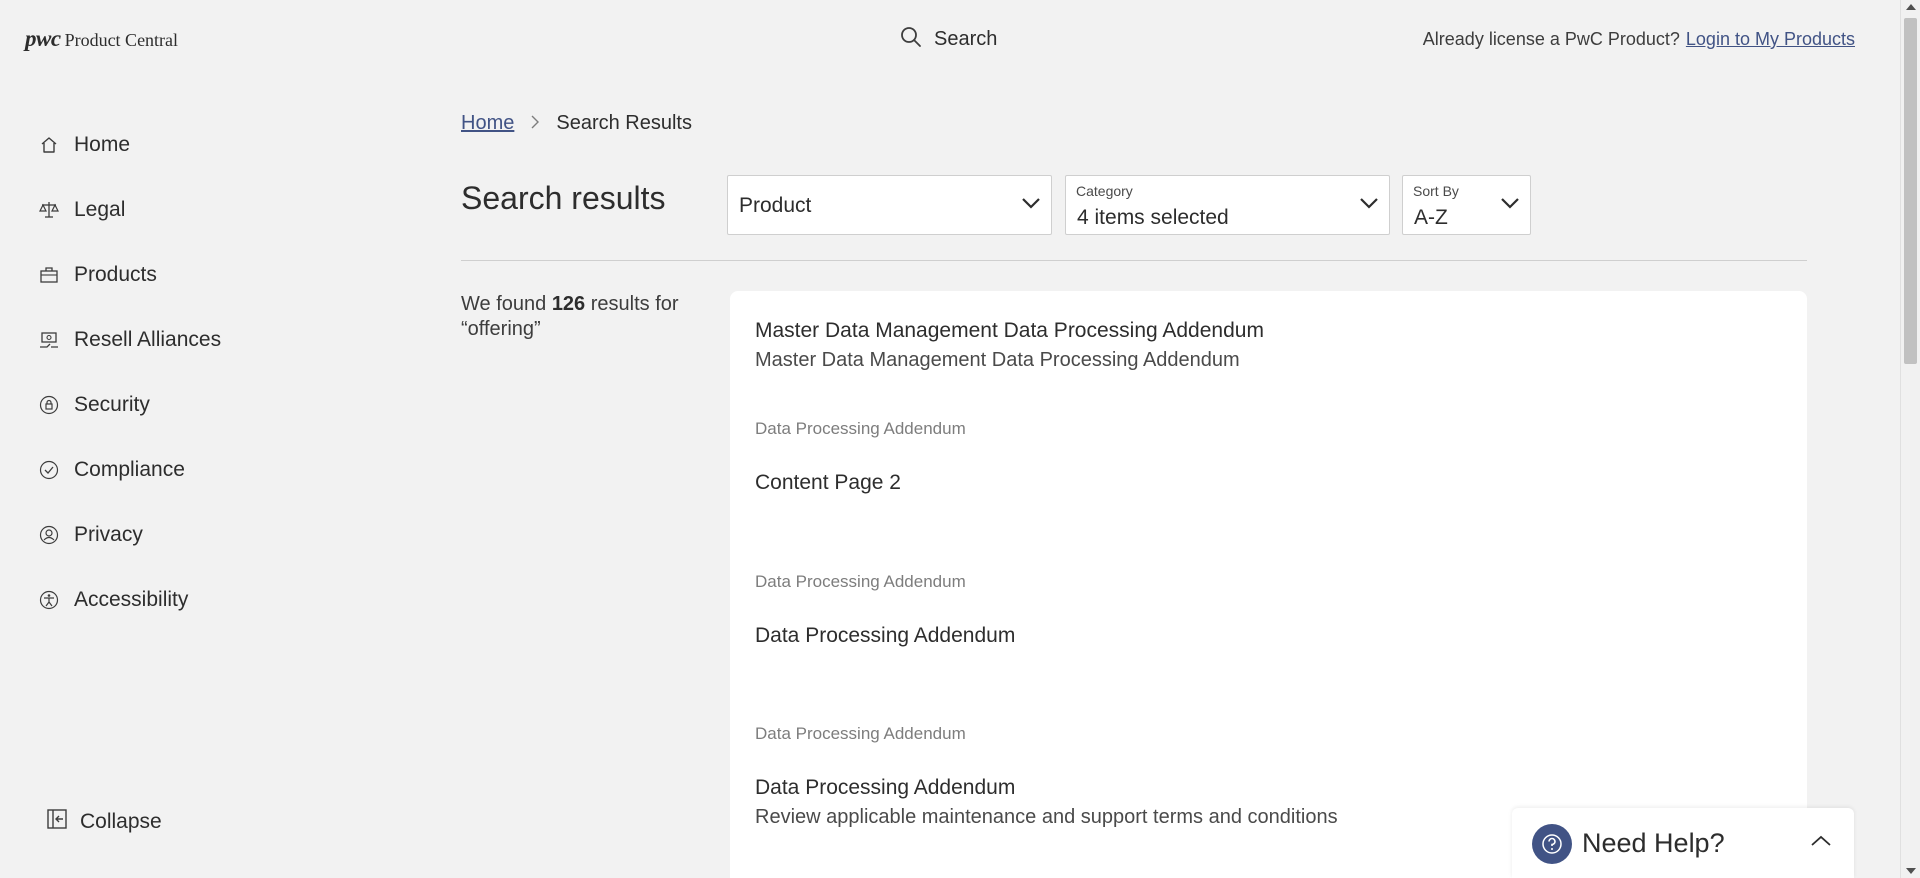 The width and height of the screenshot is (1920, 878). I want to click on page-scrollbar, so click(1910, 439).